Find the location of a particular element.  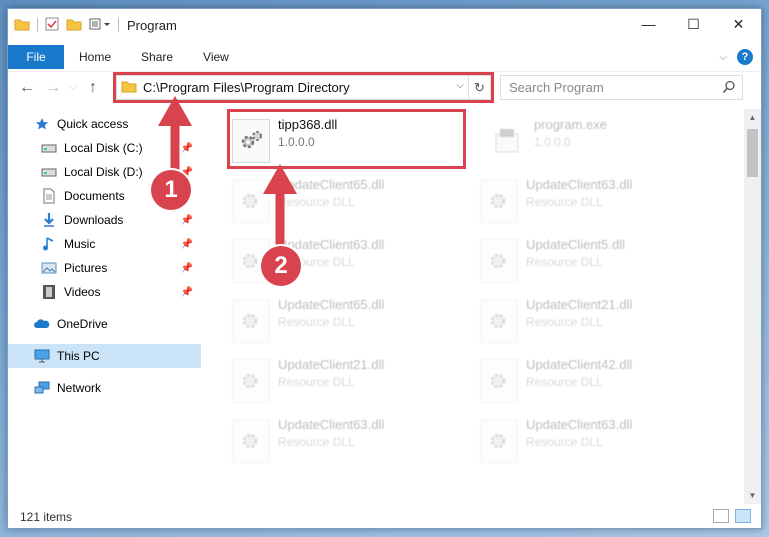

cloud-icon is located at coordinates (42, 324).